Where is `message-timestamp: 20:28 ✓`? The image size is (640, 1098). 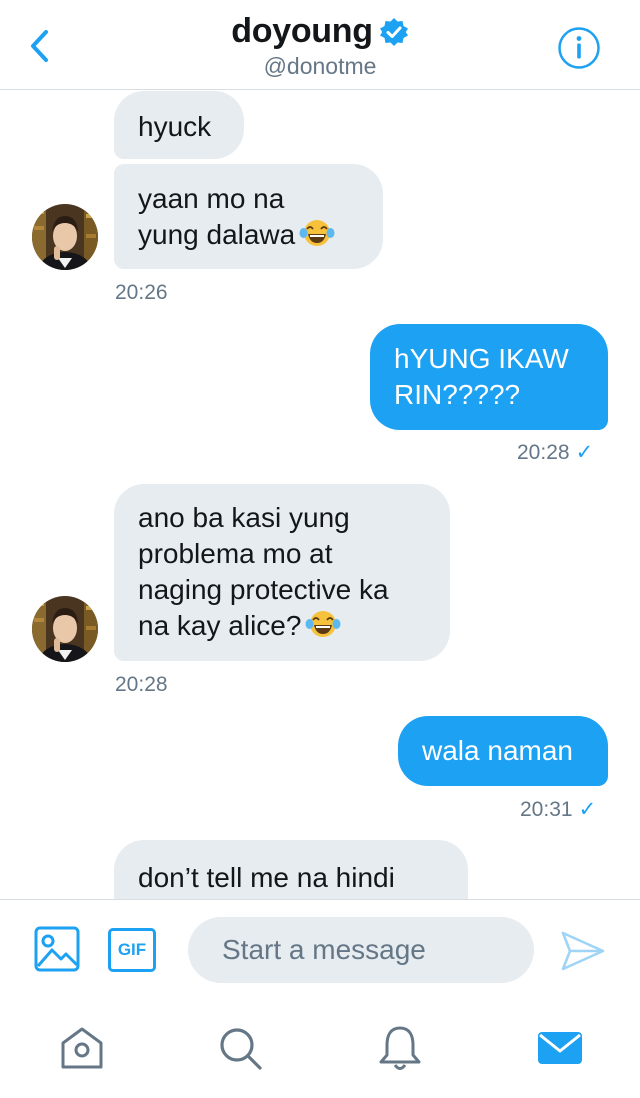 message-timestamp: 20:28 ✓ is located at coordinates (555, 452).